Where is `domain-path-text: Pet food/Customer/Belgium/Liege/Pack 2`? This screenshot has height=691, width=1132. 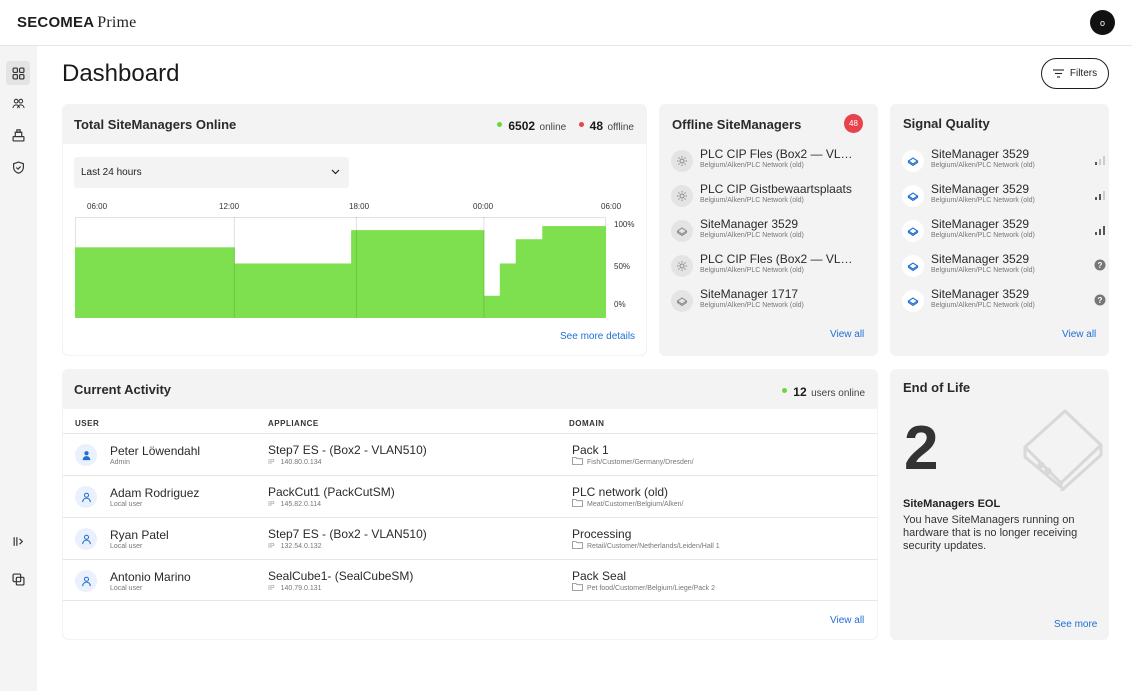 domain-path-text: Pet food/Customer/Belgium/Liege/Pack 2 is located at coordinates (651, 588).